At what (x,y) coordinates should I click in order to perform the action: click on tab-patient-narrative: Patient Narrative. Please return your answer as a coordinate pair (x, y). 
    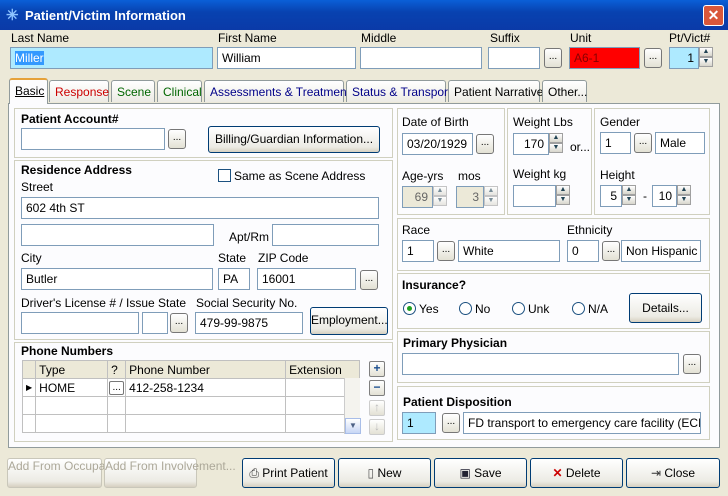
    Looking at the image, I should click on (495, 91).